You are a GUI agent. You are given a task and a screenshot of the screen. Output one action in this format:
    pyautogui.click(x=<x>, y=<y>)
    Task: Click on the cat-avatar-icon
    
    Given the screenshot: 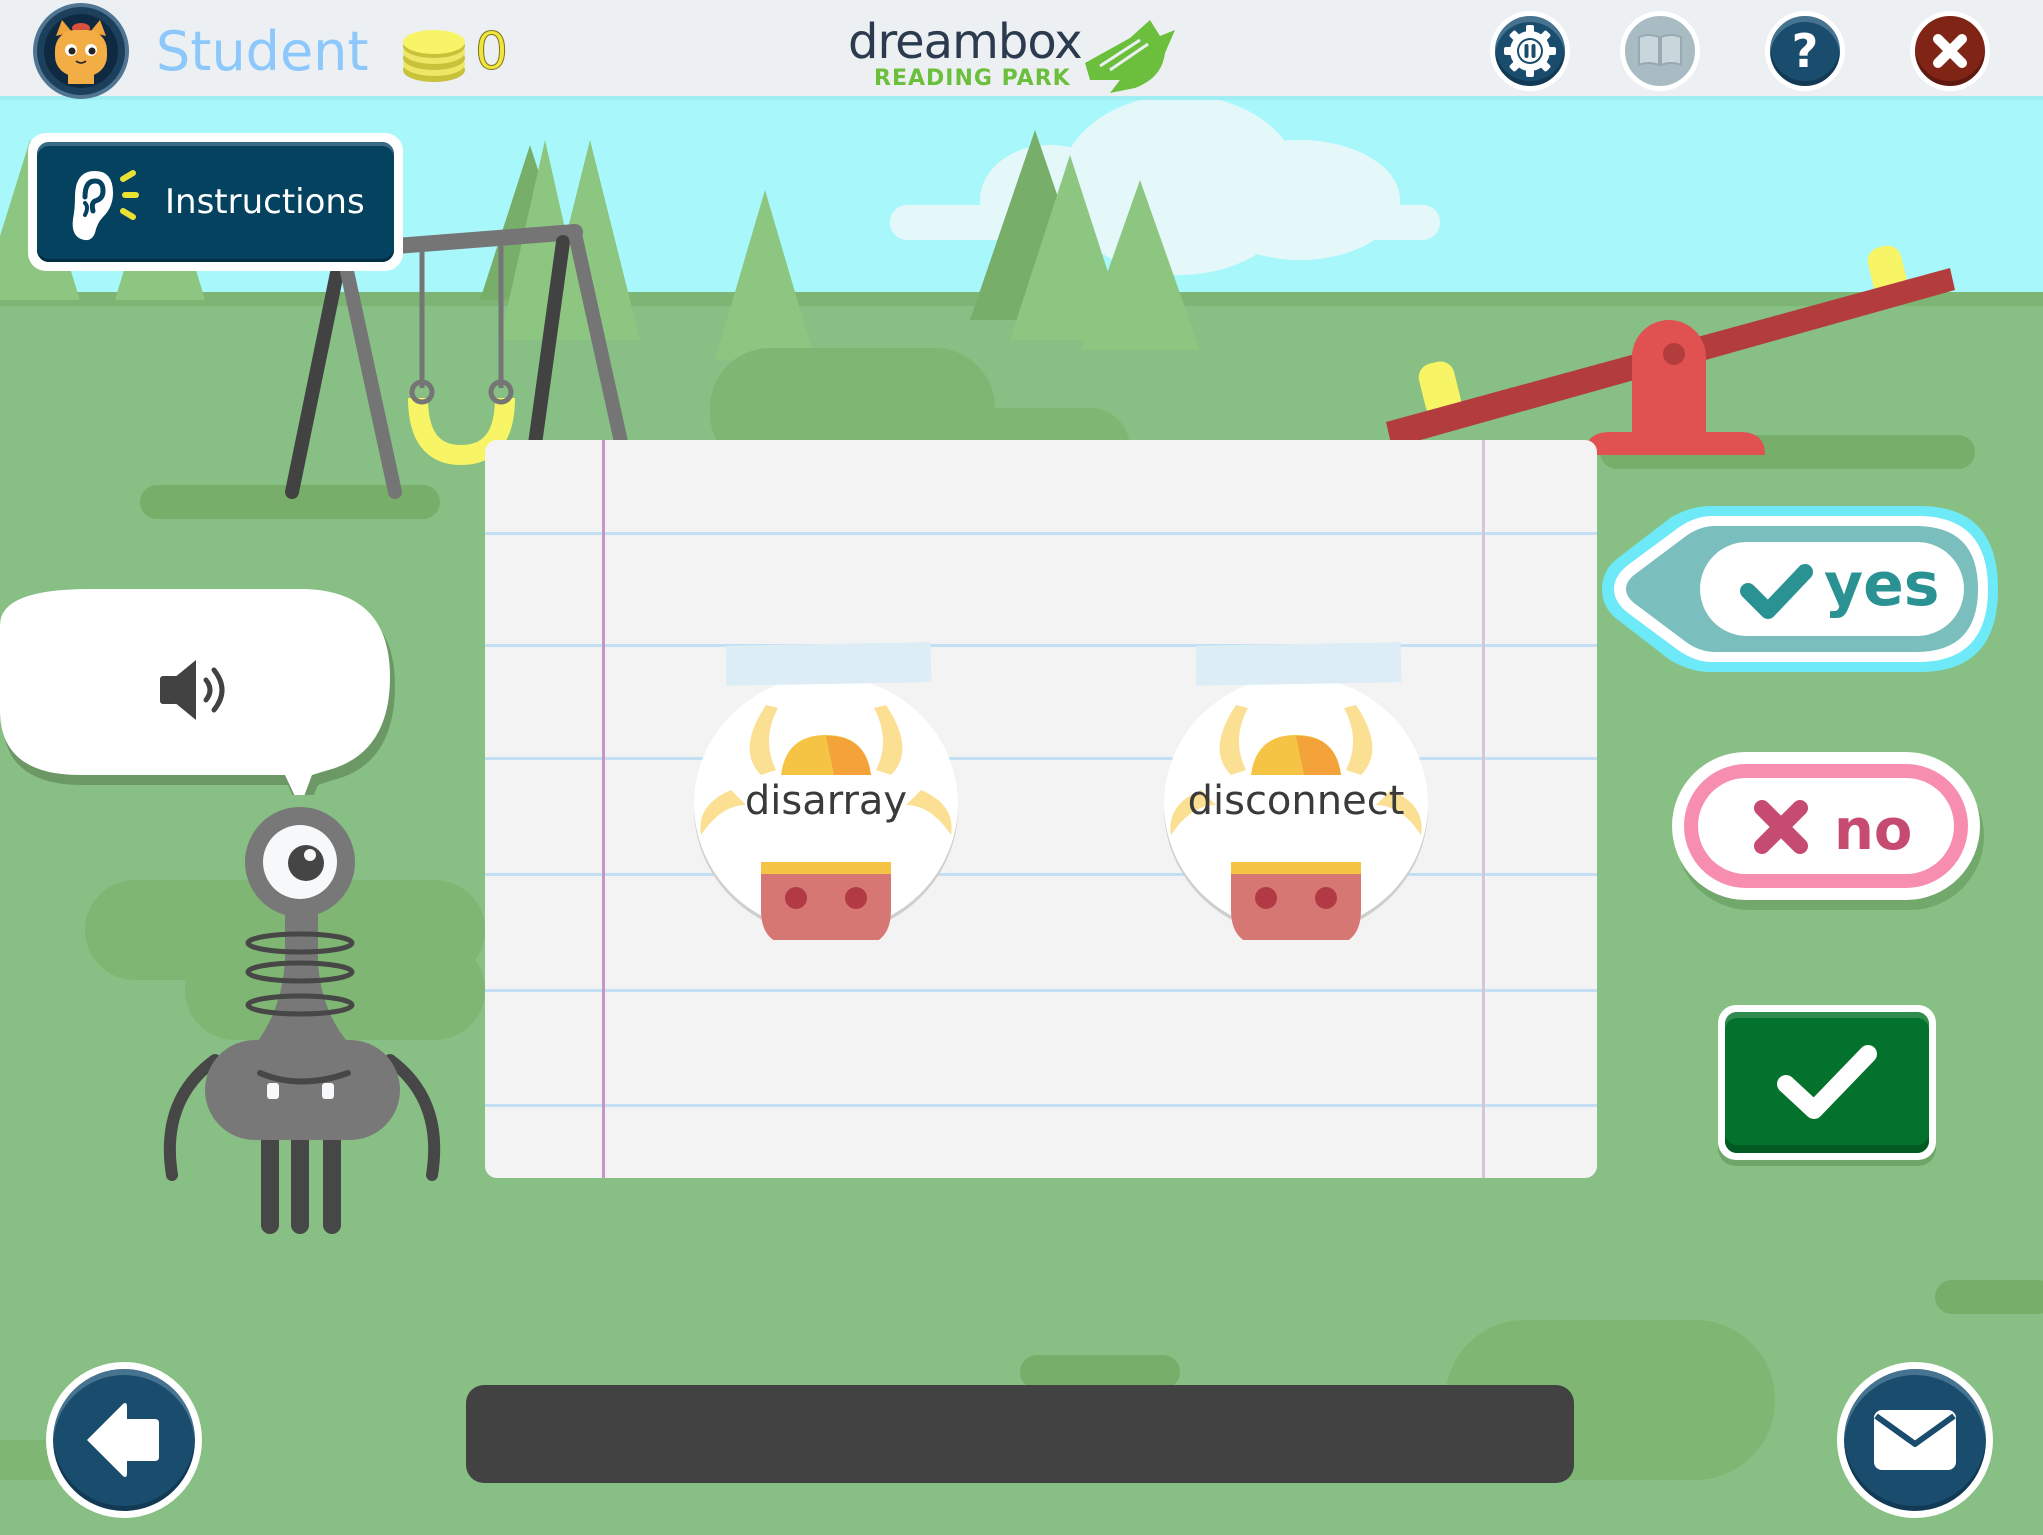 What is the action you would take?
    pyautogui.click(x=81, y=51)
    